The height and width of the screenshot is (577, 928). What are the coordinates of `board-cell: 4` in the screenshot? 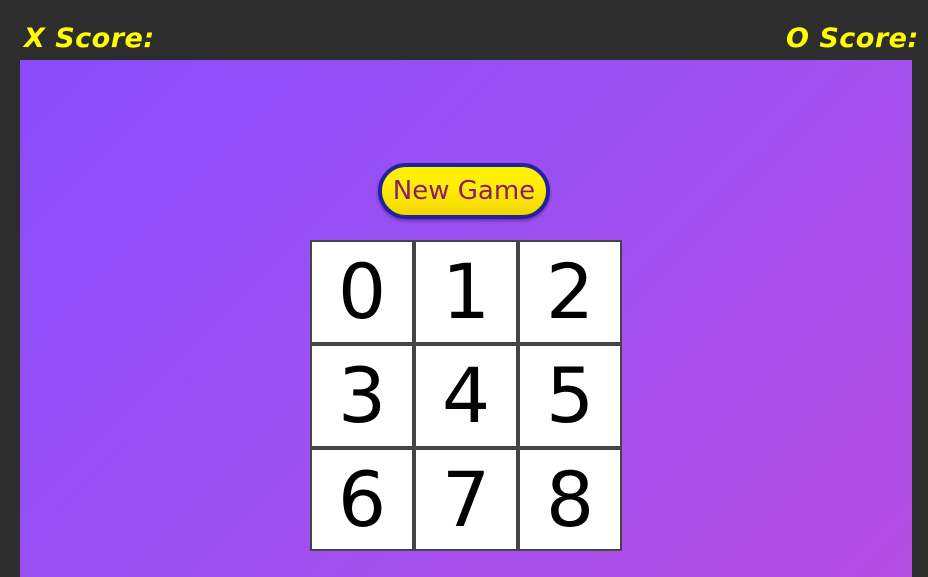 It's located at (466, 396).